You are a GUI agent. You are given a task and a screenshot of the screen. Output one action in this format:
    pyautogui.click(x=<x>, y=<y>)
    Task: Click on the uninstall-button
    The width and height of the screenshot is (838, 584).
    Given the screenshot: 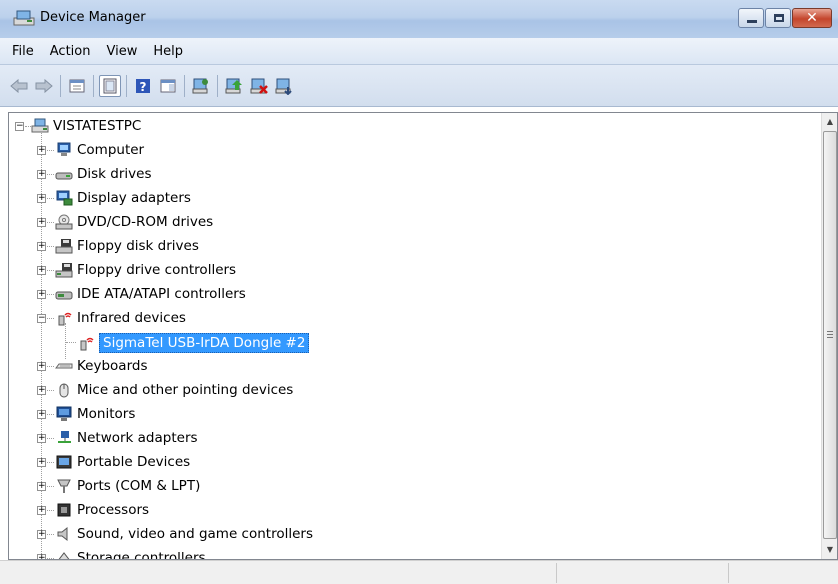 What is the action you would take?
    pyautogui.click(x=259, y=86)
    